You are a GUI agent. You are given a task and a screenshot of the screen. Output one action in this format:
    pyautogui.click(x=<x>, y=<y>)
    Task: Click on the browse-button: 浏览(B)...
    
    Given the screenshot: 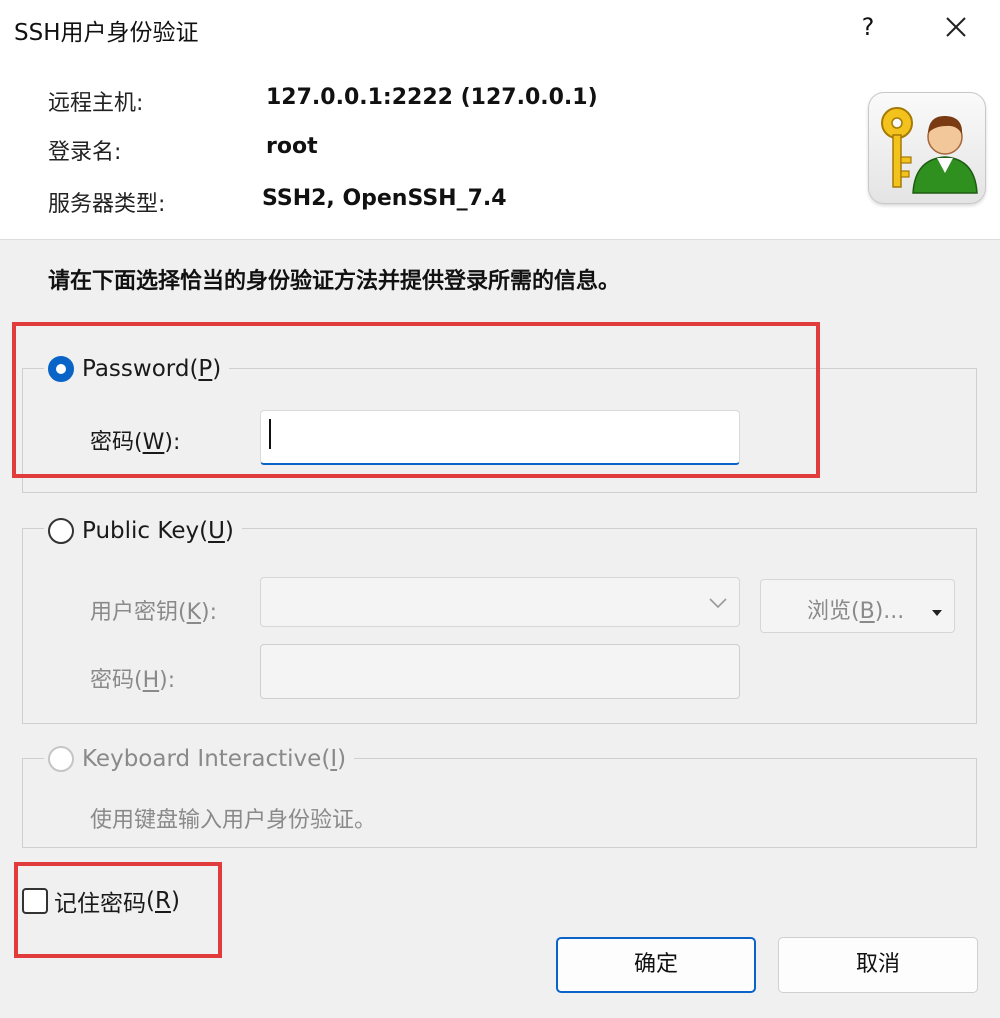 What is the action you would take?
    pyautogui.click(x=857, y=606)
    